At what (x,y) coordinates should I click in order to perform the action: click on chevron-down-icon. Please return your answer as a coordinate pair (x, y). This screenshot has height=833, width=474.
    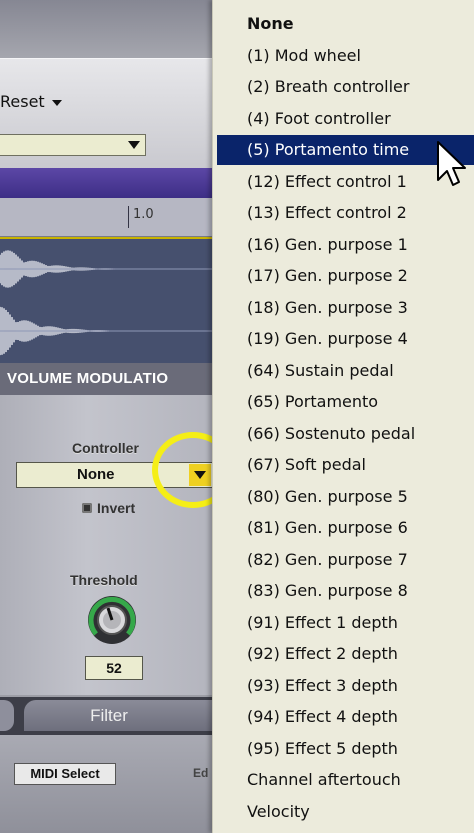
    Looking at the image, I should click on (56, 102).